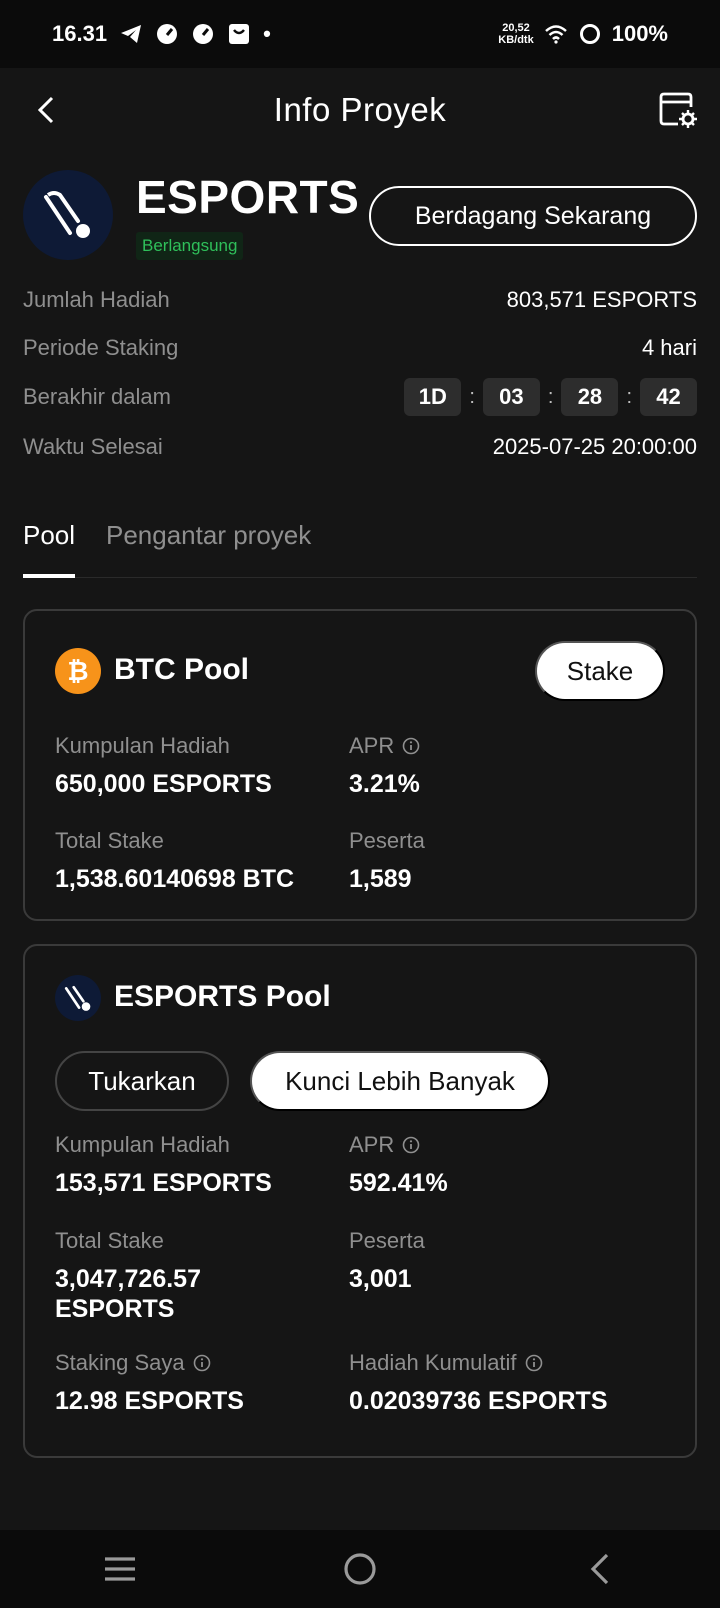 Image resolution: width=720 pixels, height=1608 pixels. What do you see at coordinates (601, 299) in the screenshot?
I see `reward-amount-value: 803,571 ESPORTS` at bounding box center [601, 299].